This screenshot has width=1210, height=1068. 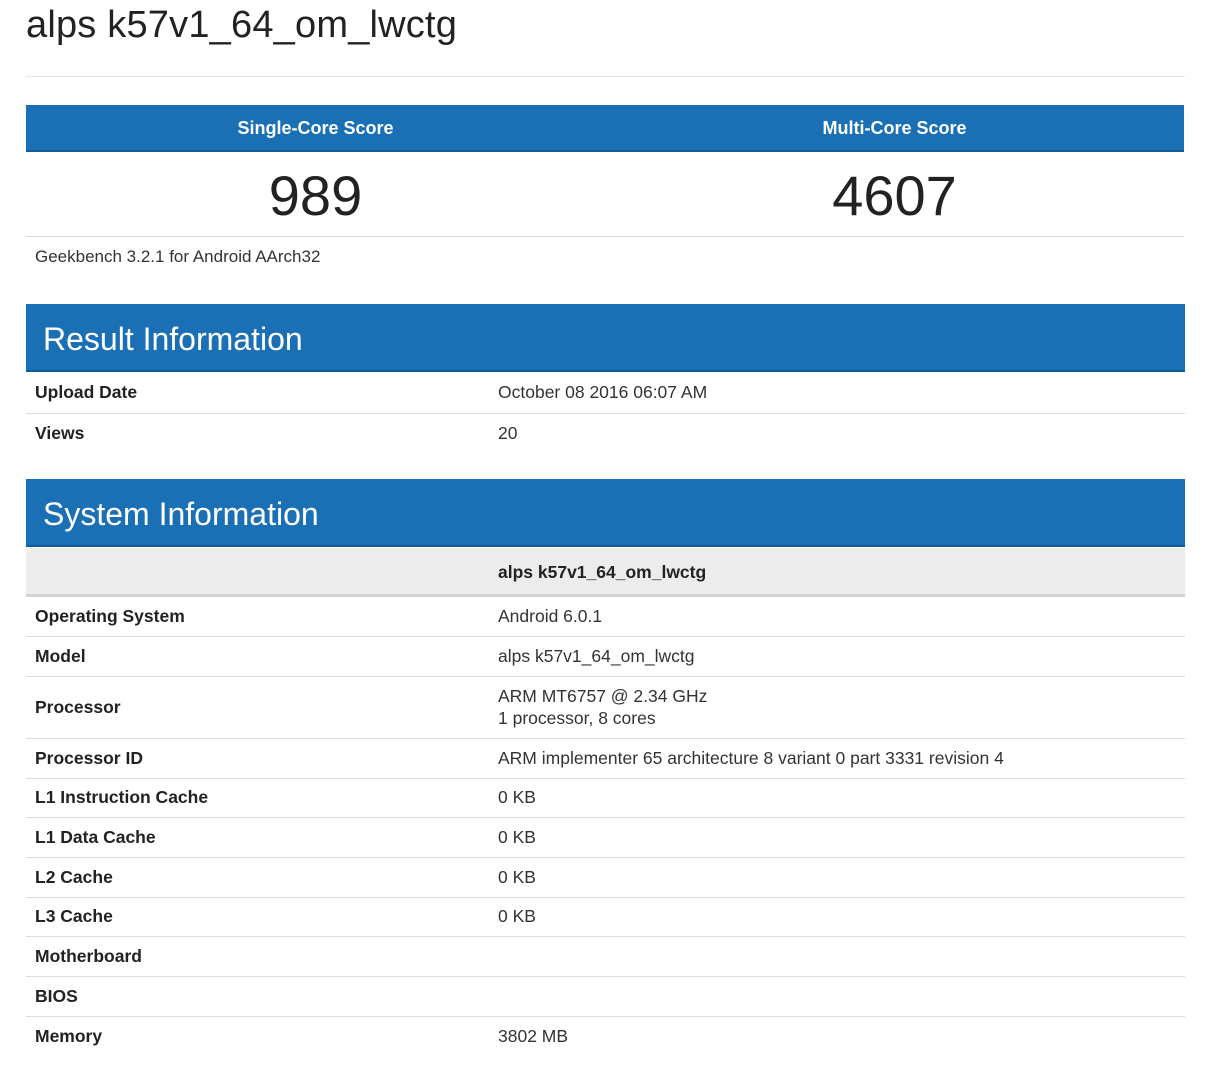 I want to click on table-row: L2 Cache 0 KB, so click(x=605, y=877).